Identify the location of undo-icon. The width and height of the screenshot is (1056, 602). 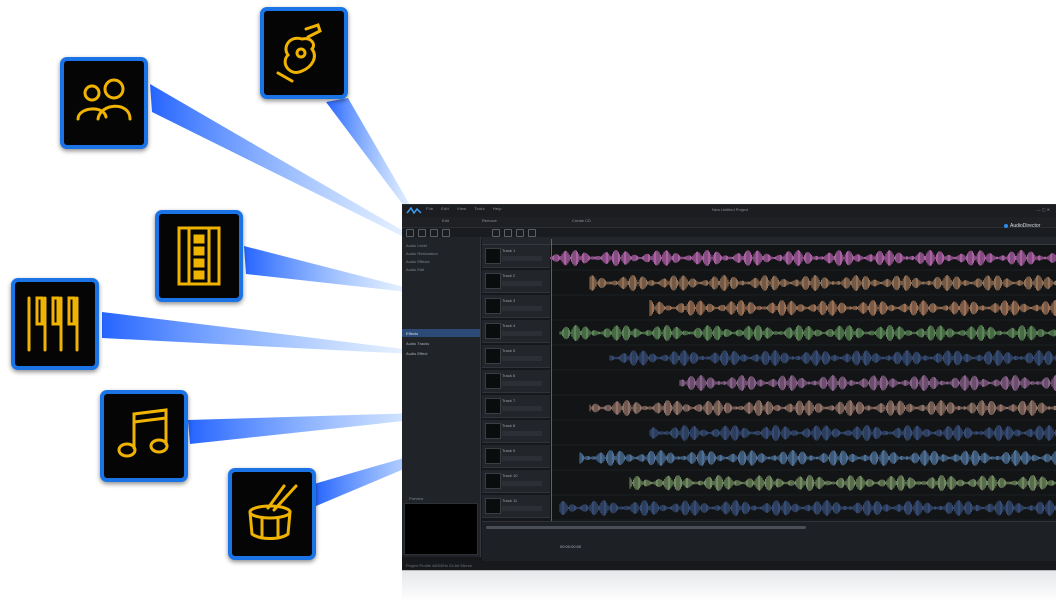
(410, 233).